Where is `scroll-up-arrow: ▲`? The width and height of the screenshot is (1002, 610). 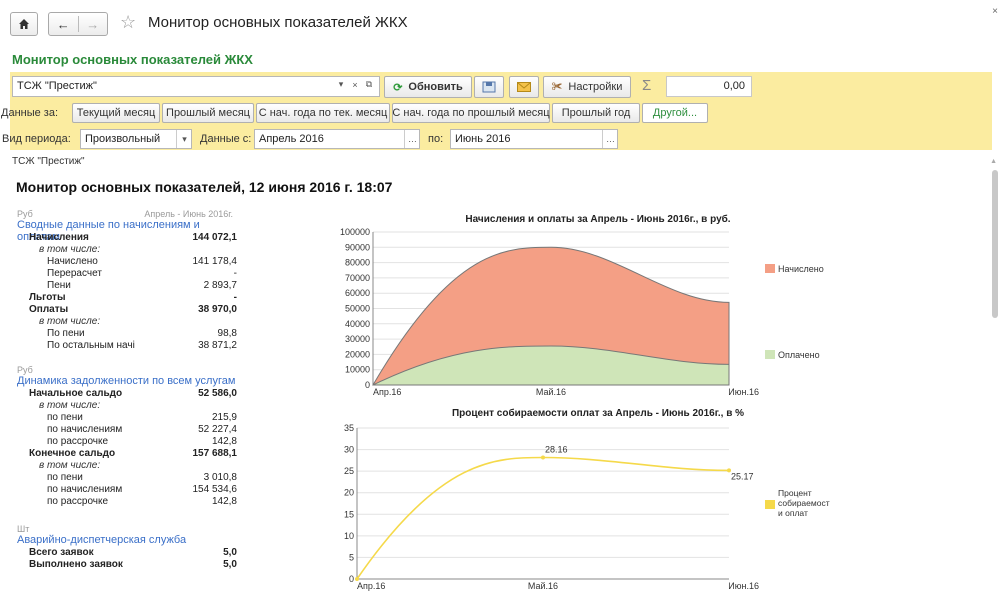 scroll-up-arrow: ▲ is located at coordinates (993, 161).